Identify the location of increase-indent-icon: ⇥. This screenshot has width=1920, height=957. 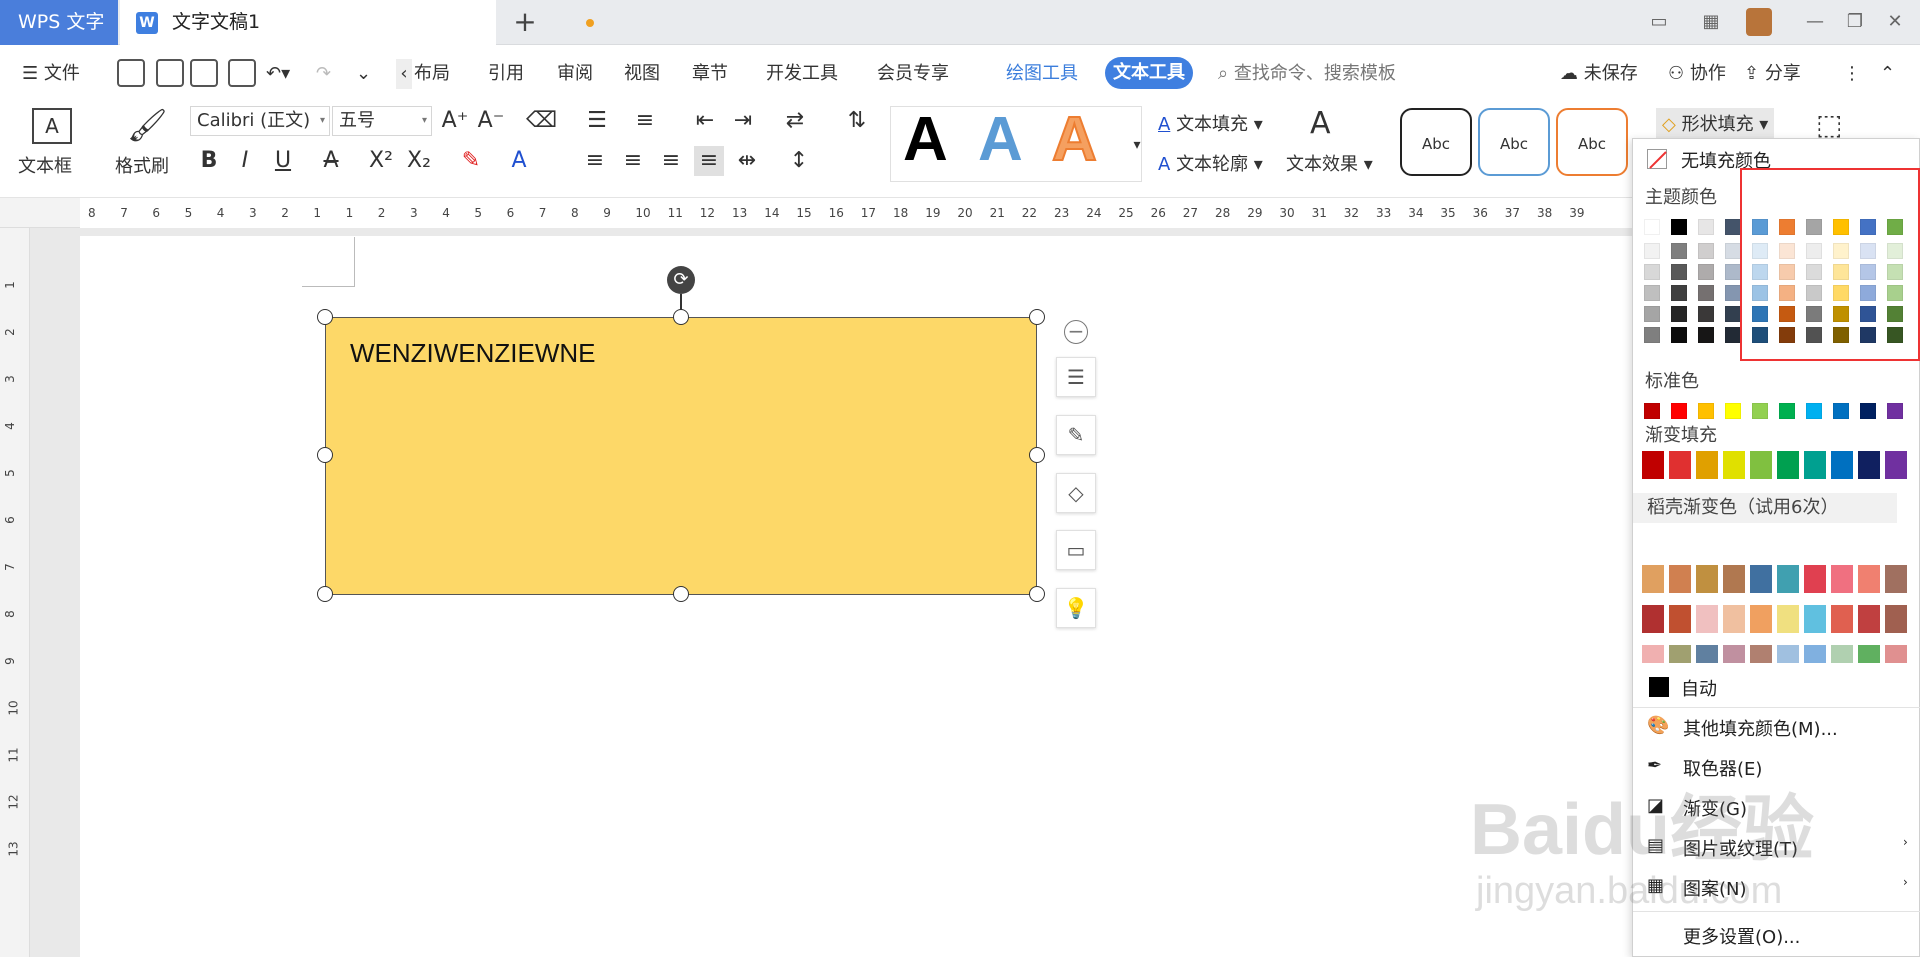
(743, 121).